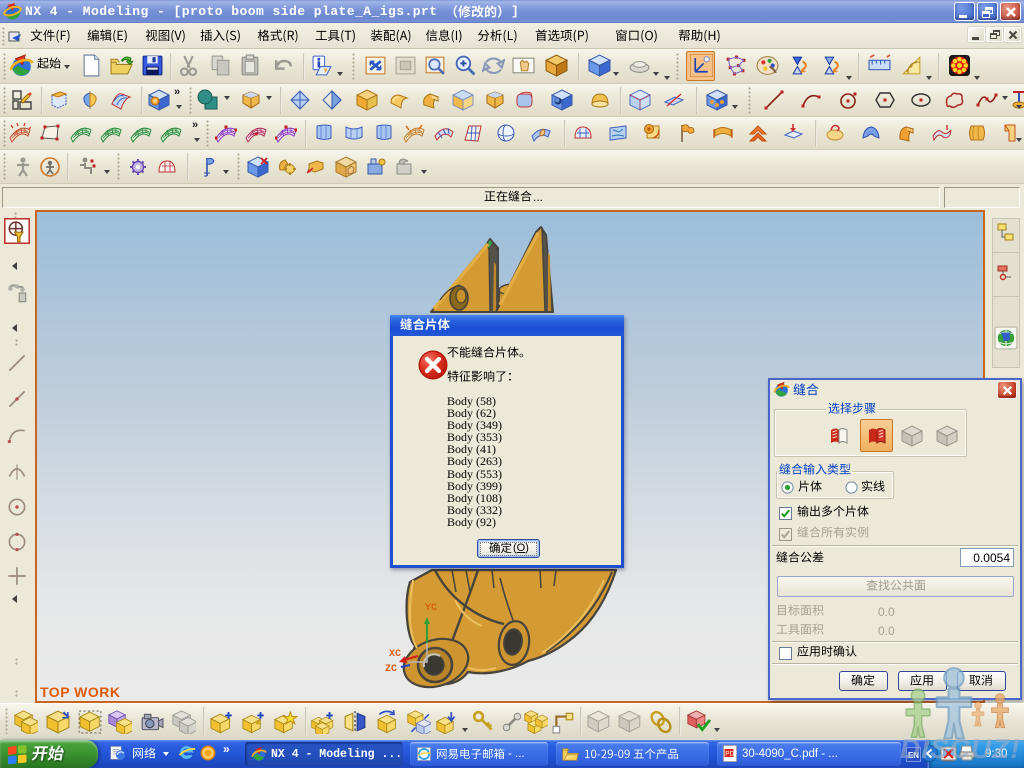  What do you see at coordinates (960, 748) in the screenshot?
I see `svg-text: DISCUZ!` at bounding box center [960, 748].